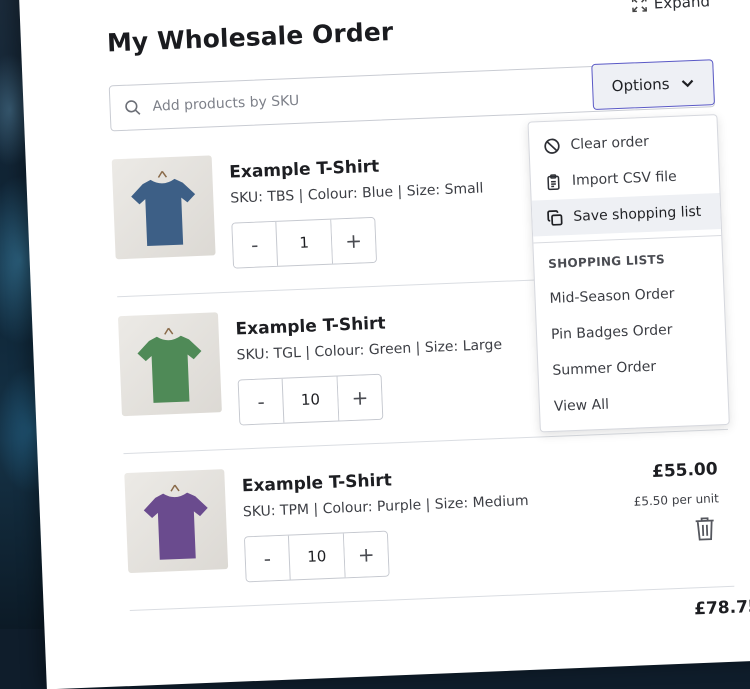 The height and width of the screenshot is (689, 750). I want to click on quantity-stepper: - 1 +, so click(304, 242).